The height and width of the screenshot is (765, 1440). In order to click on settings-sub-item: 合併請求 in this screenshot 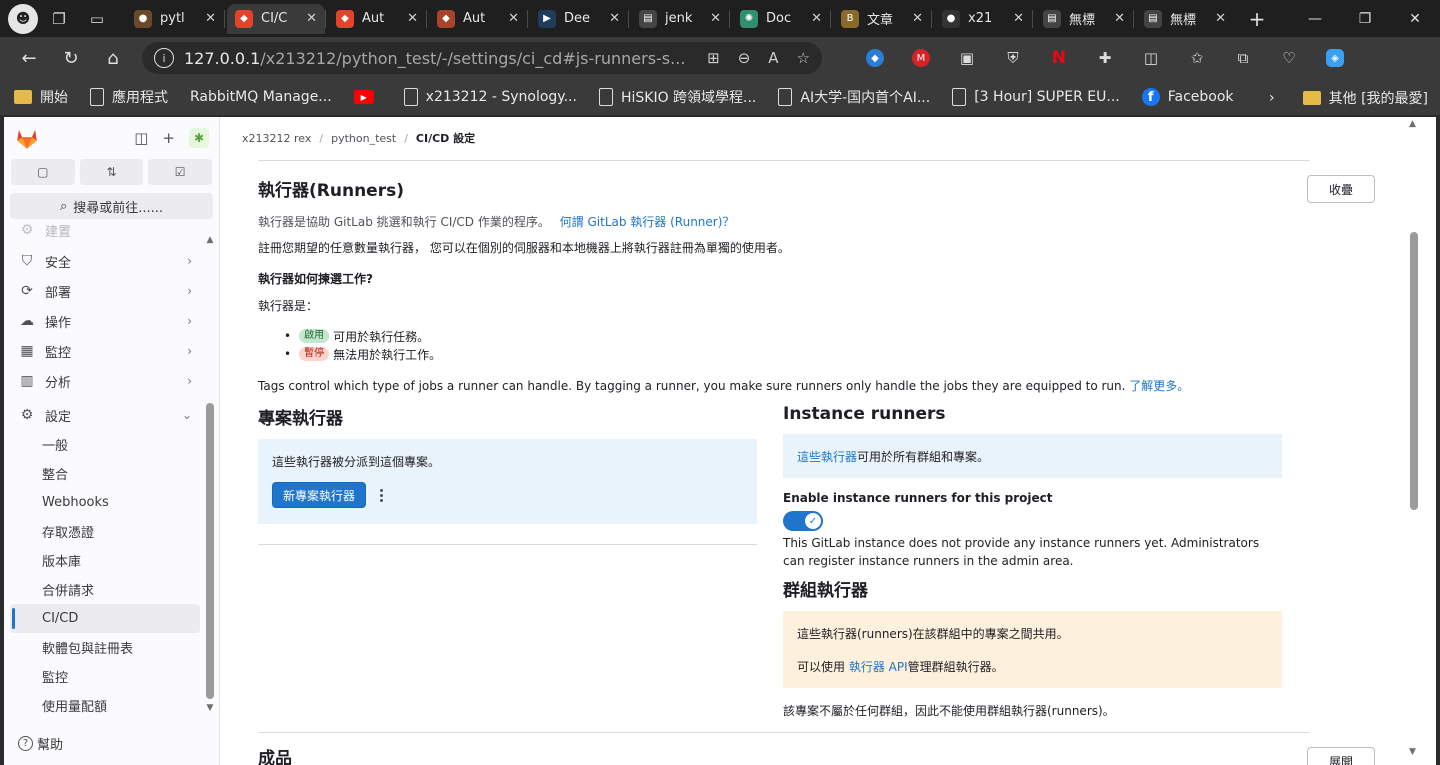, I will do `click(104, 589)`.